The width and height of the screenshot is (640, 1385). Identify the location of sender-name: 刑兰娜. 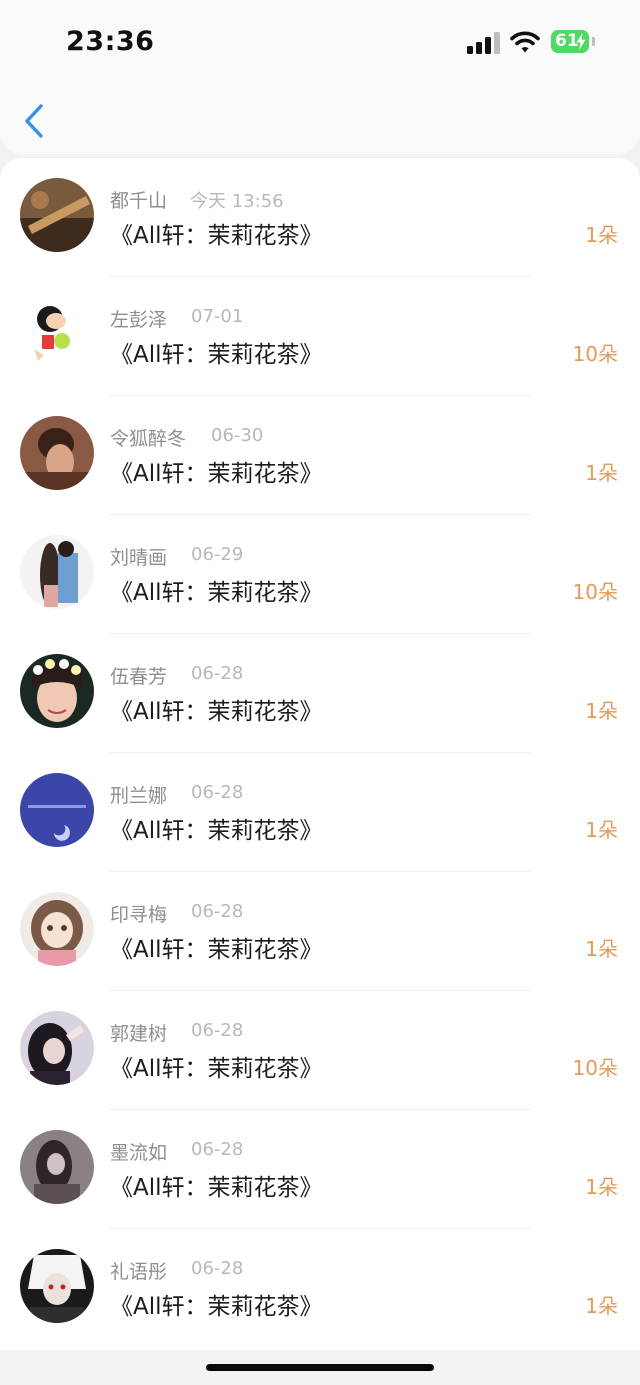
(139, 796).